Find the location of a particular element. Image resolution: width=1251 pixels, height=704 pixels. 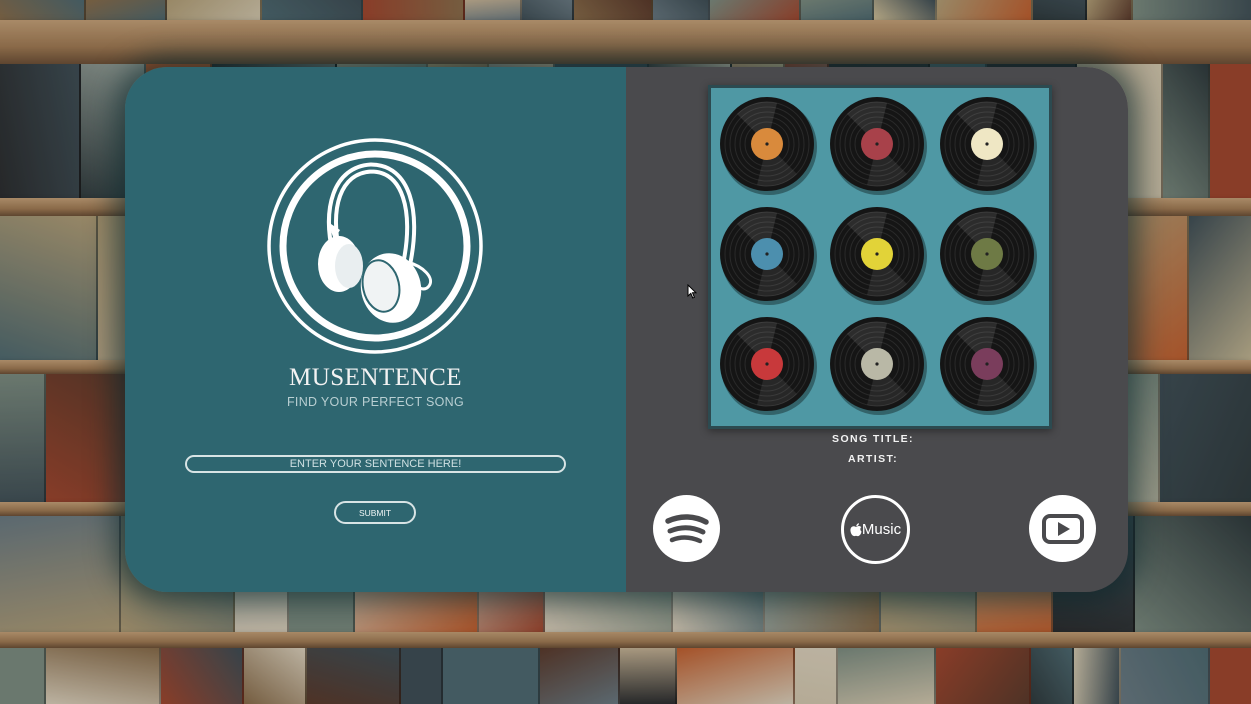

apple-music-icon is located at coordinates (856, 529).